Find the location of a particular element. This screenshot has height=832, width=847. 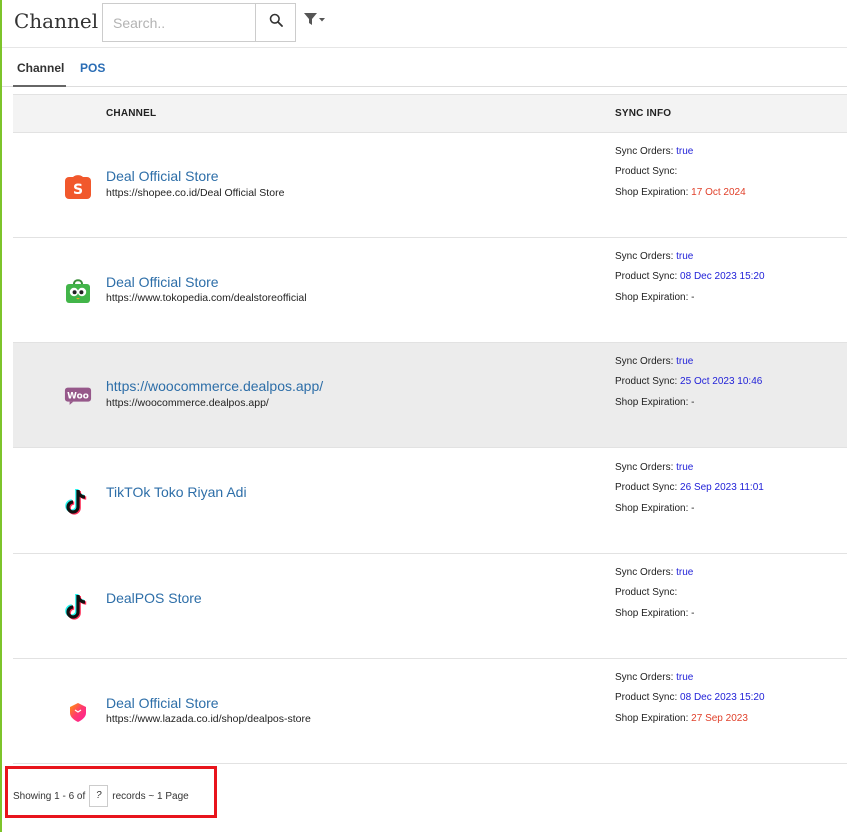

column-header-channel: CHANNEL is located at coordinates (131, 113).